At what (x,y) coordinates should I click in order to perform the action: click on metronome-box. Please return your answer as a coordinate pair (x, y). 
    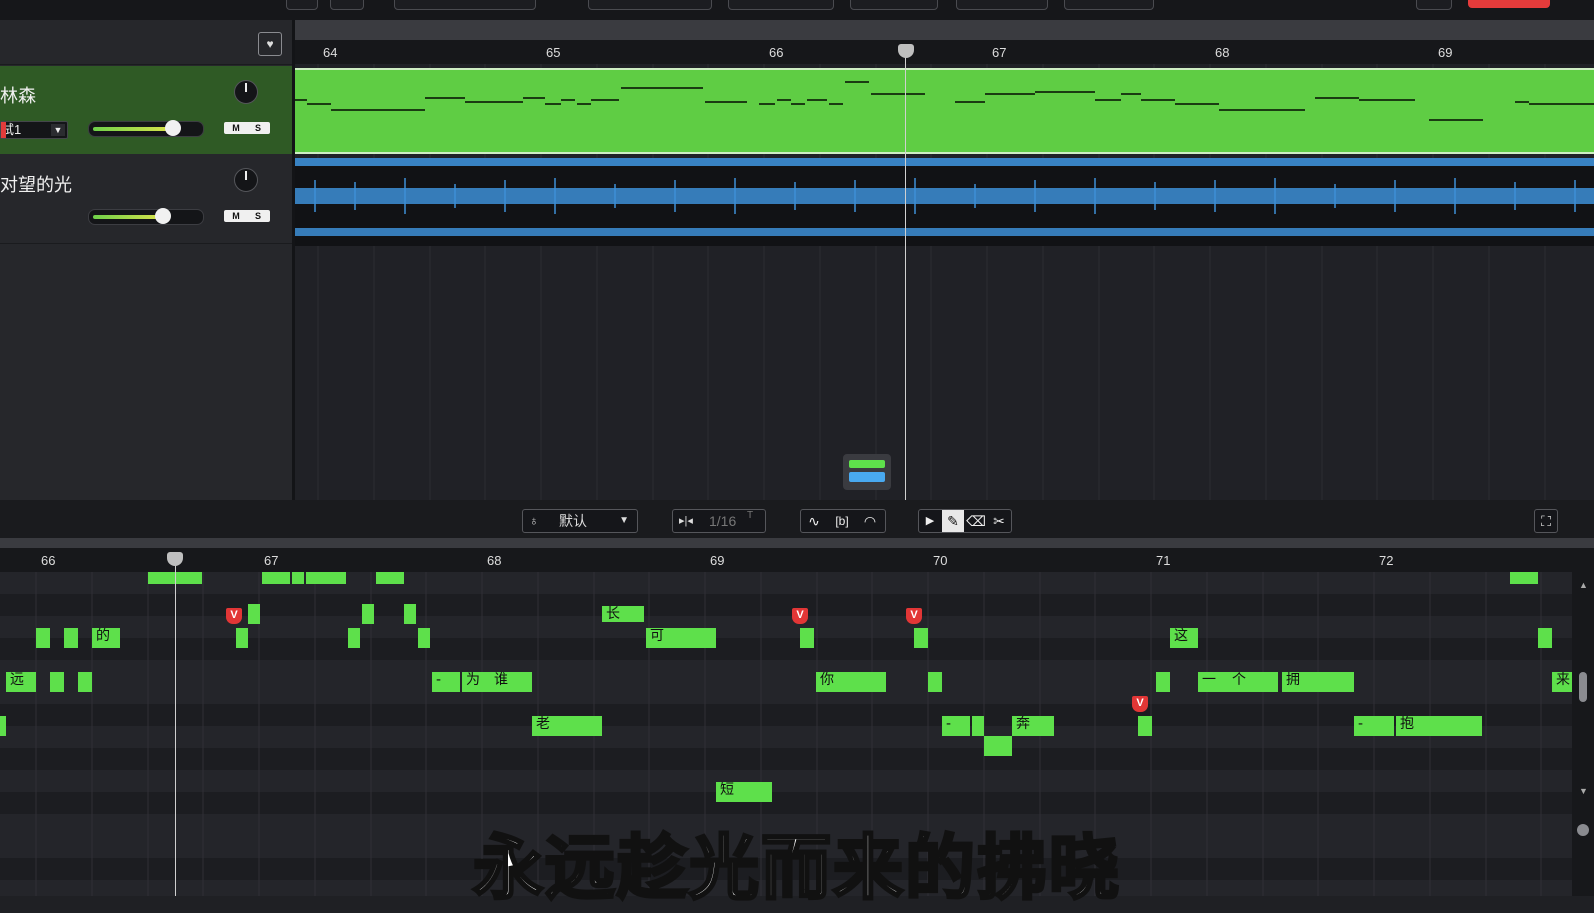
    Looking at the image, I should click on (1002, 5).